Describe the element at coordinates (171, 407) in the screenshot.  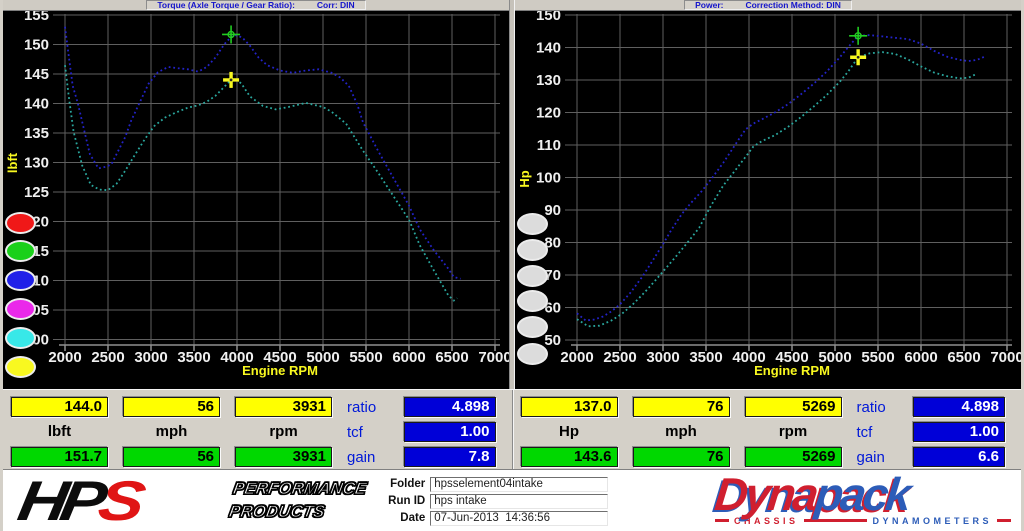
I see `torque-compare-speed: 56` at that location.